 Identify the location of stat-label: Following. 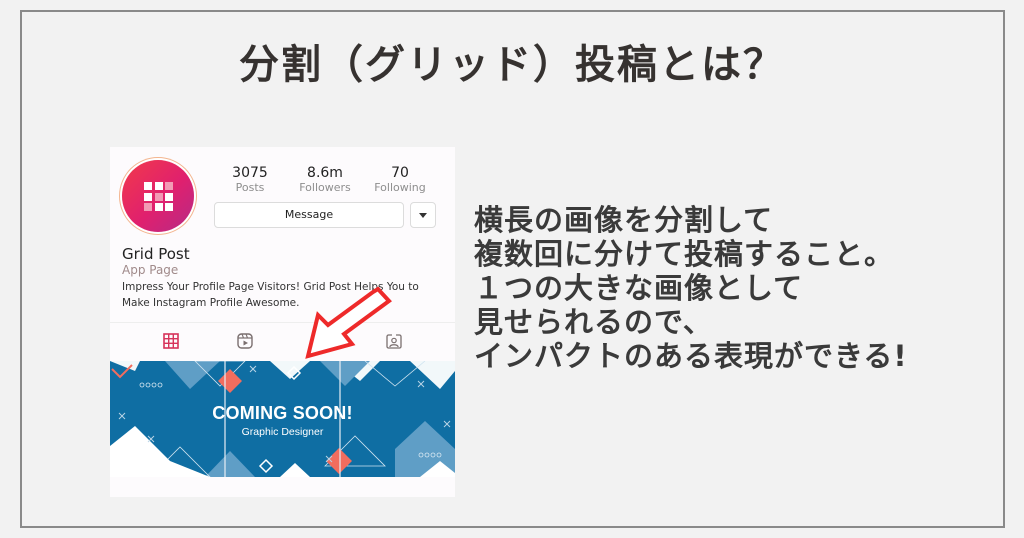
(400, 187).